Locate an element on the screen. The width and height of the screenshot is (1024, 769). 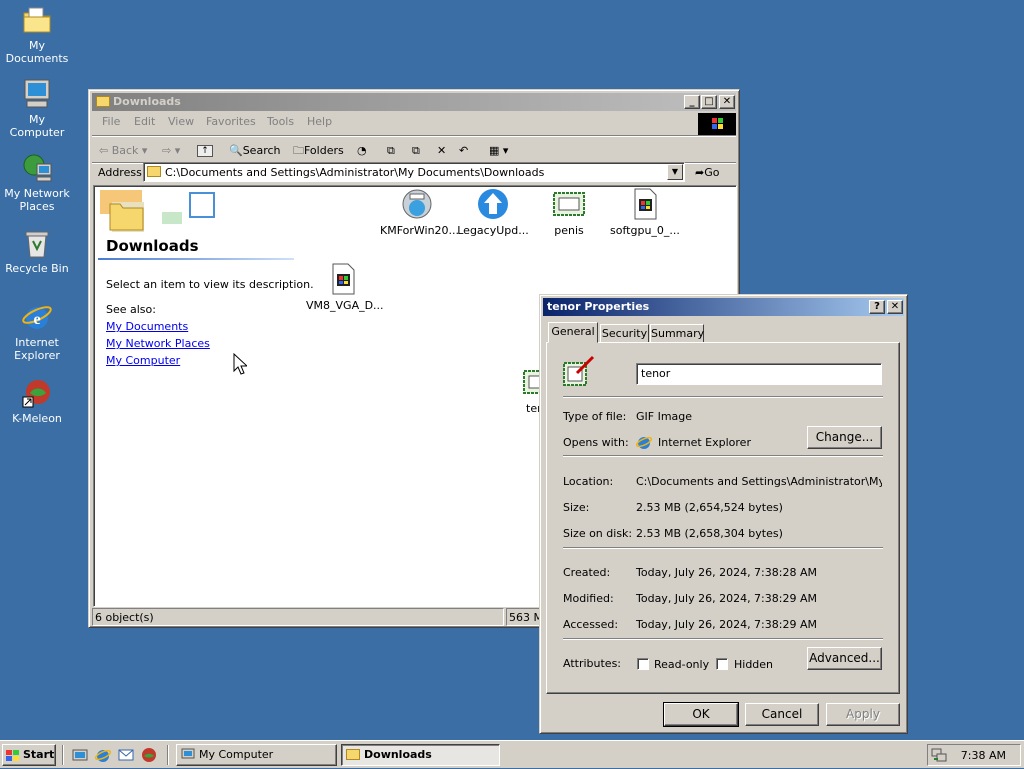
views-button: ▦ ▾ is located at coordinates (498, 151).